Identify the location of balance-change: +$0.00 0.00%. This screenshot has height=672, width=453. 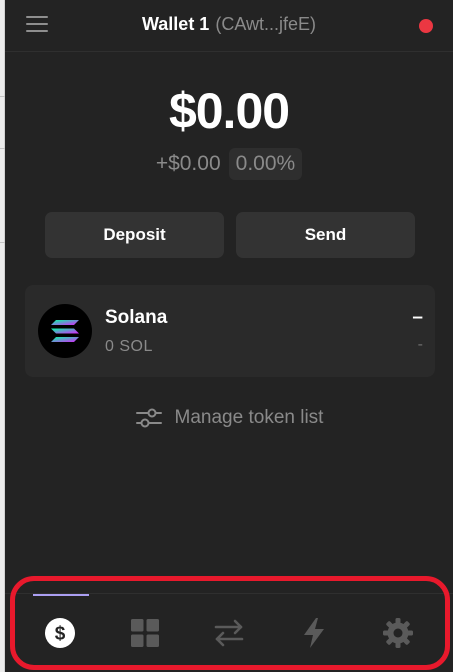
(229, 164).